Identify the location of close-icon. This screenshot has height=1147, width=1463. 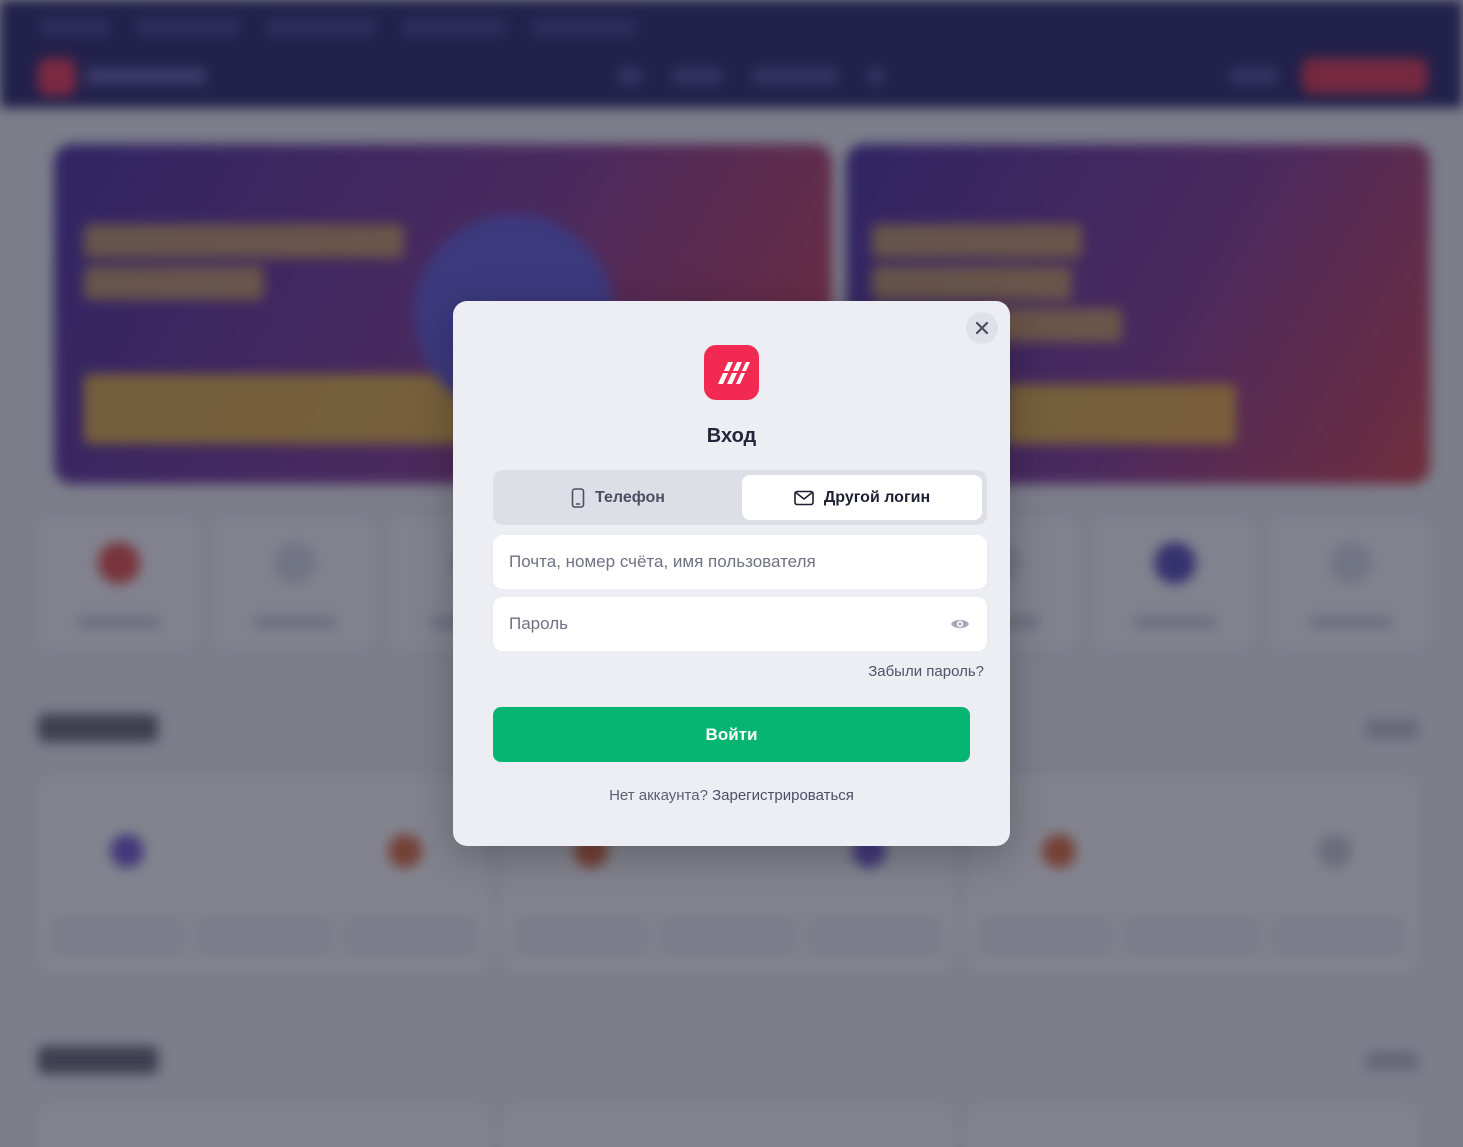
(982, 328).